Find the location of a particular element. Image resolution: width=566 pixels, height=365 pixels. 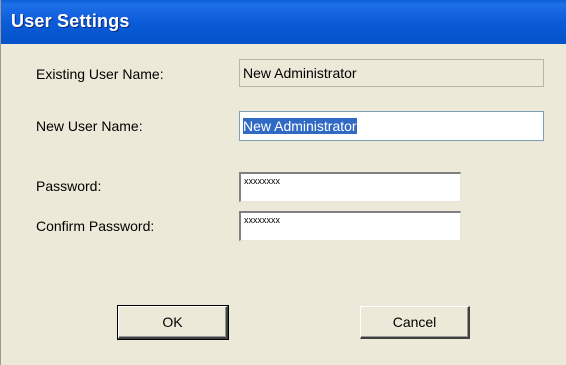

password-value: xxxxxxxx is located at coordinates (262, 181).